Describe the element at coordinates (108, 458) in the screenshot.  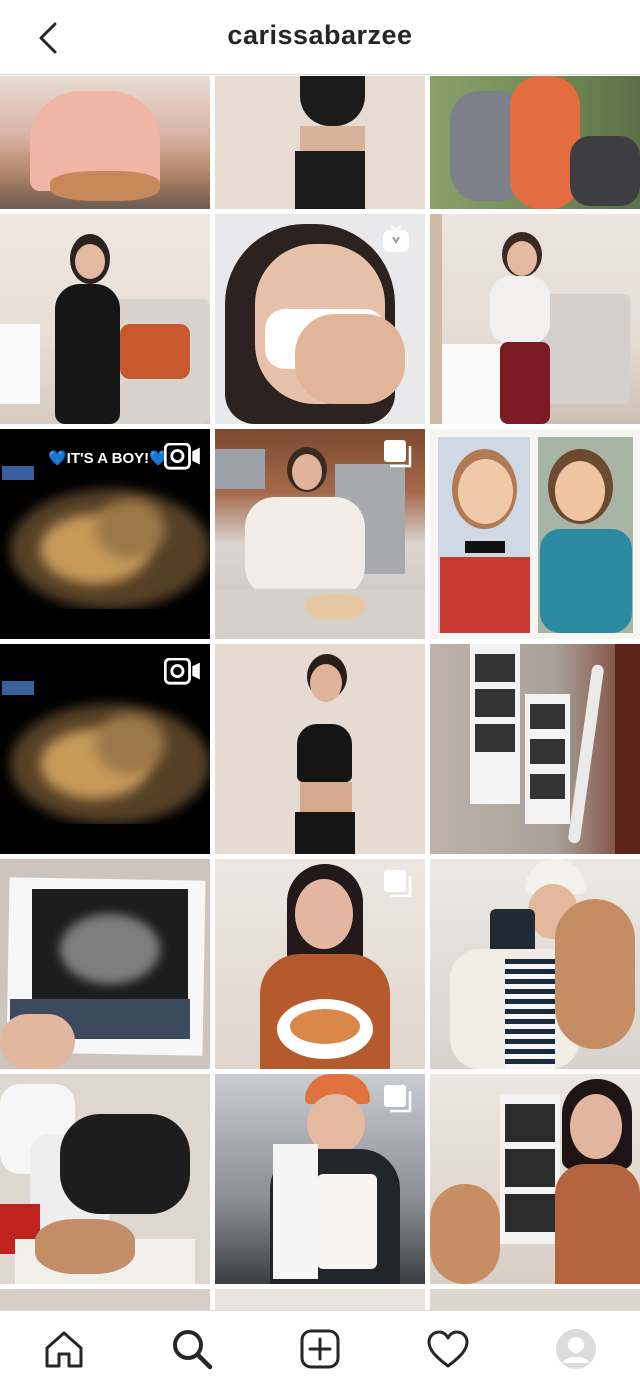
I see `overlay-text: 💙IT'S A BOY!💙` at that location.